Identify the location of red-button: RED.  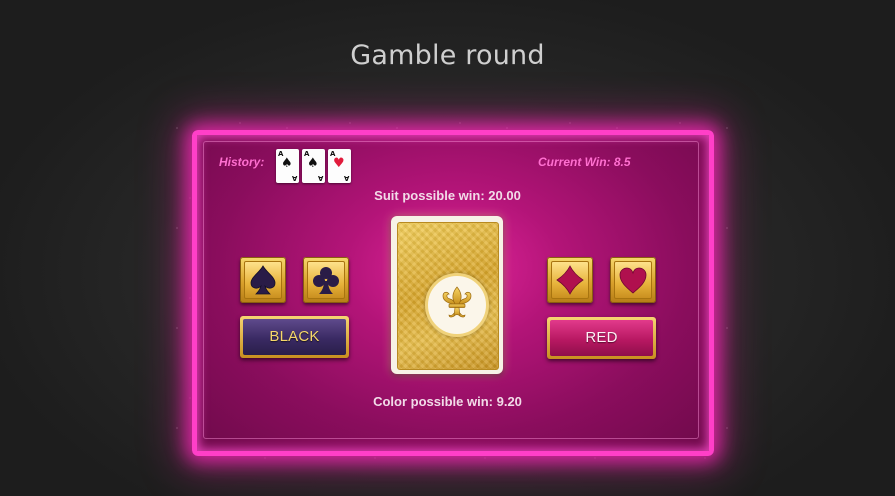
(601, 338).